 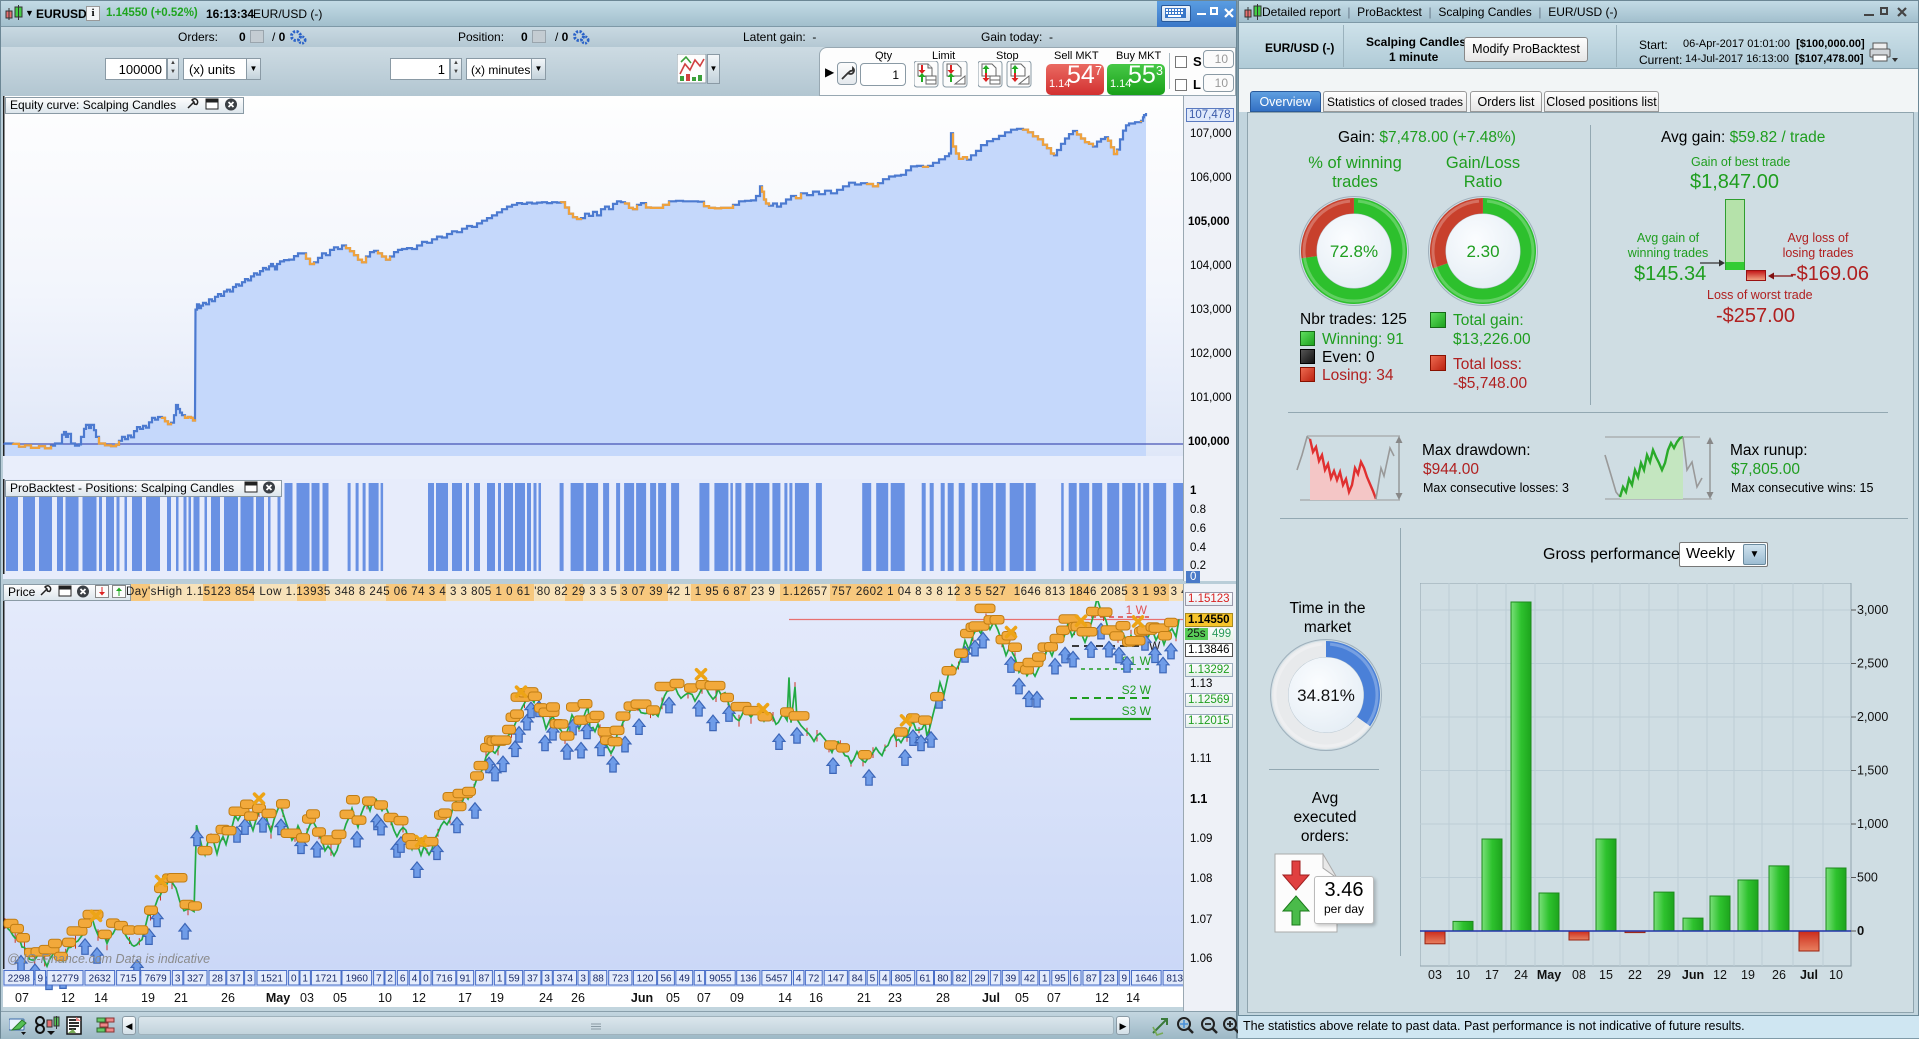 I want to click on svg-text: 03, so click(x=307, y=998).